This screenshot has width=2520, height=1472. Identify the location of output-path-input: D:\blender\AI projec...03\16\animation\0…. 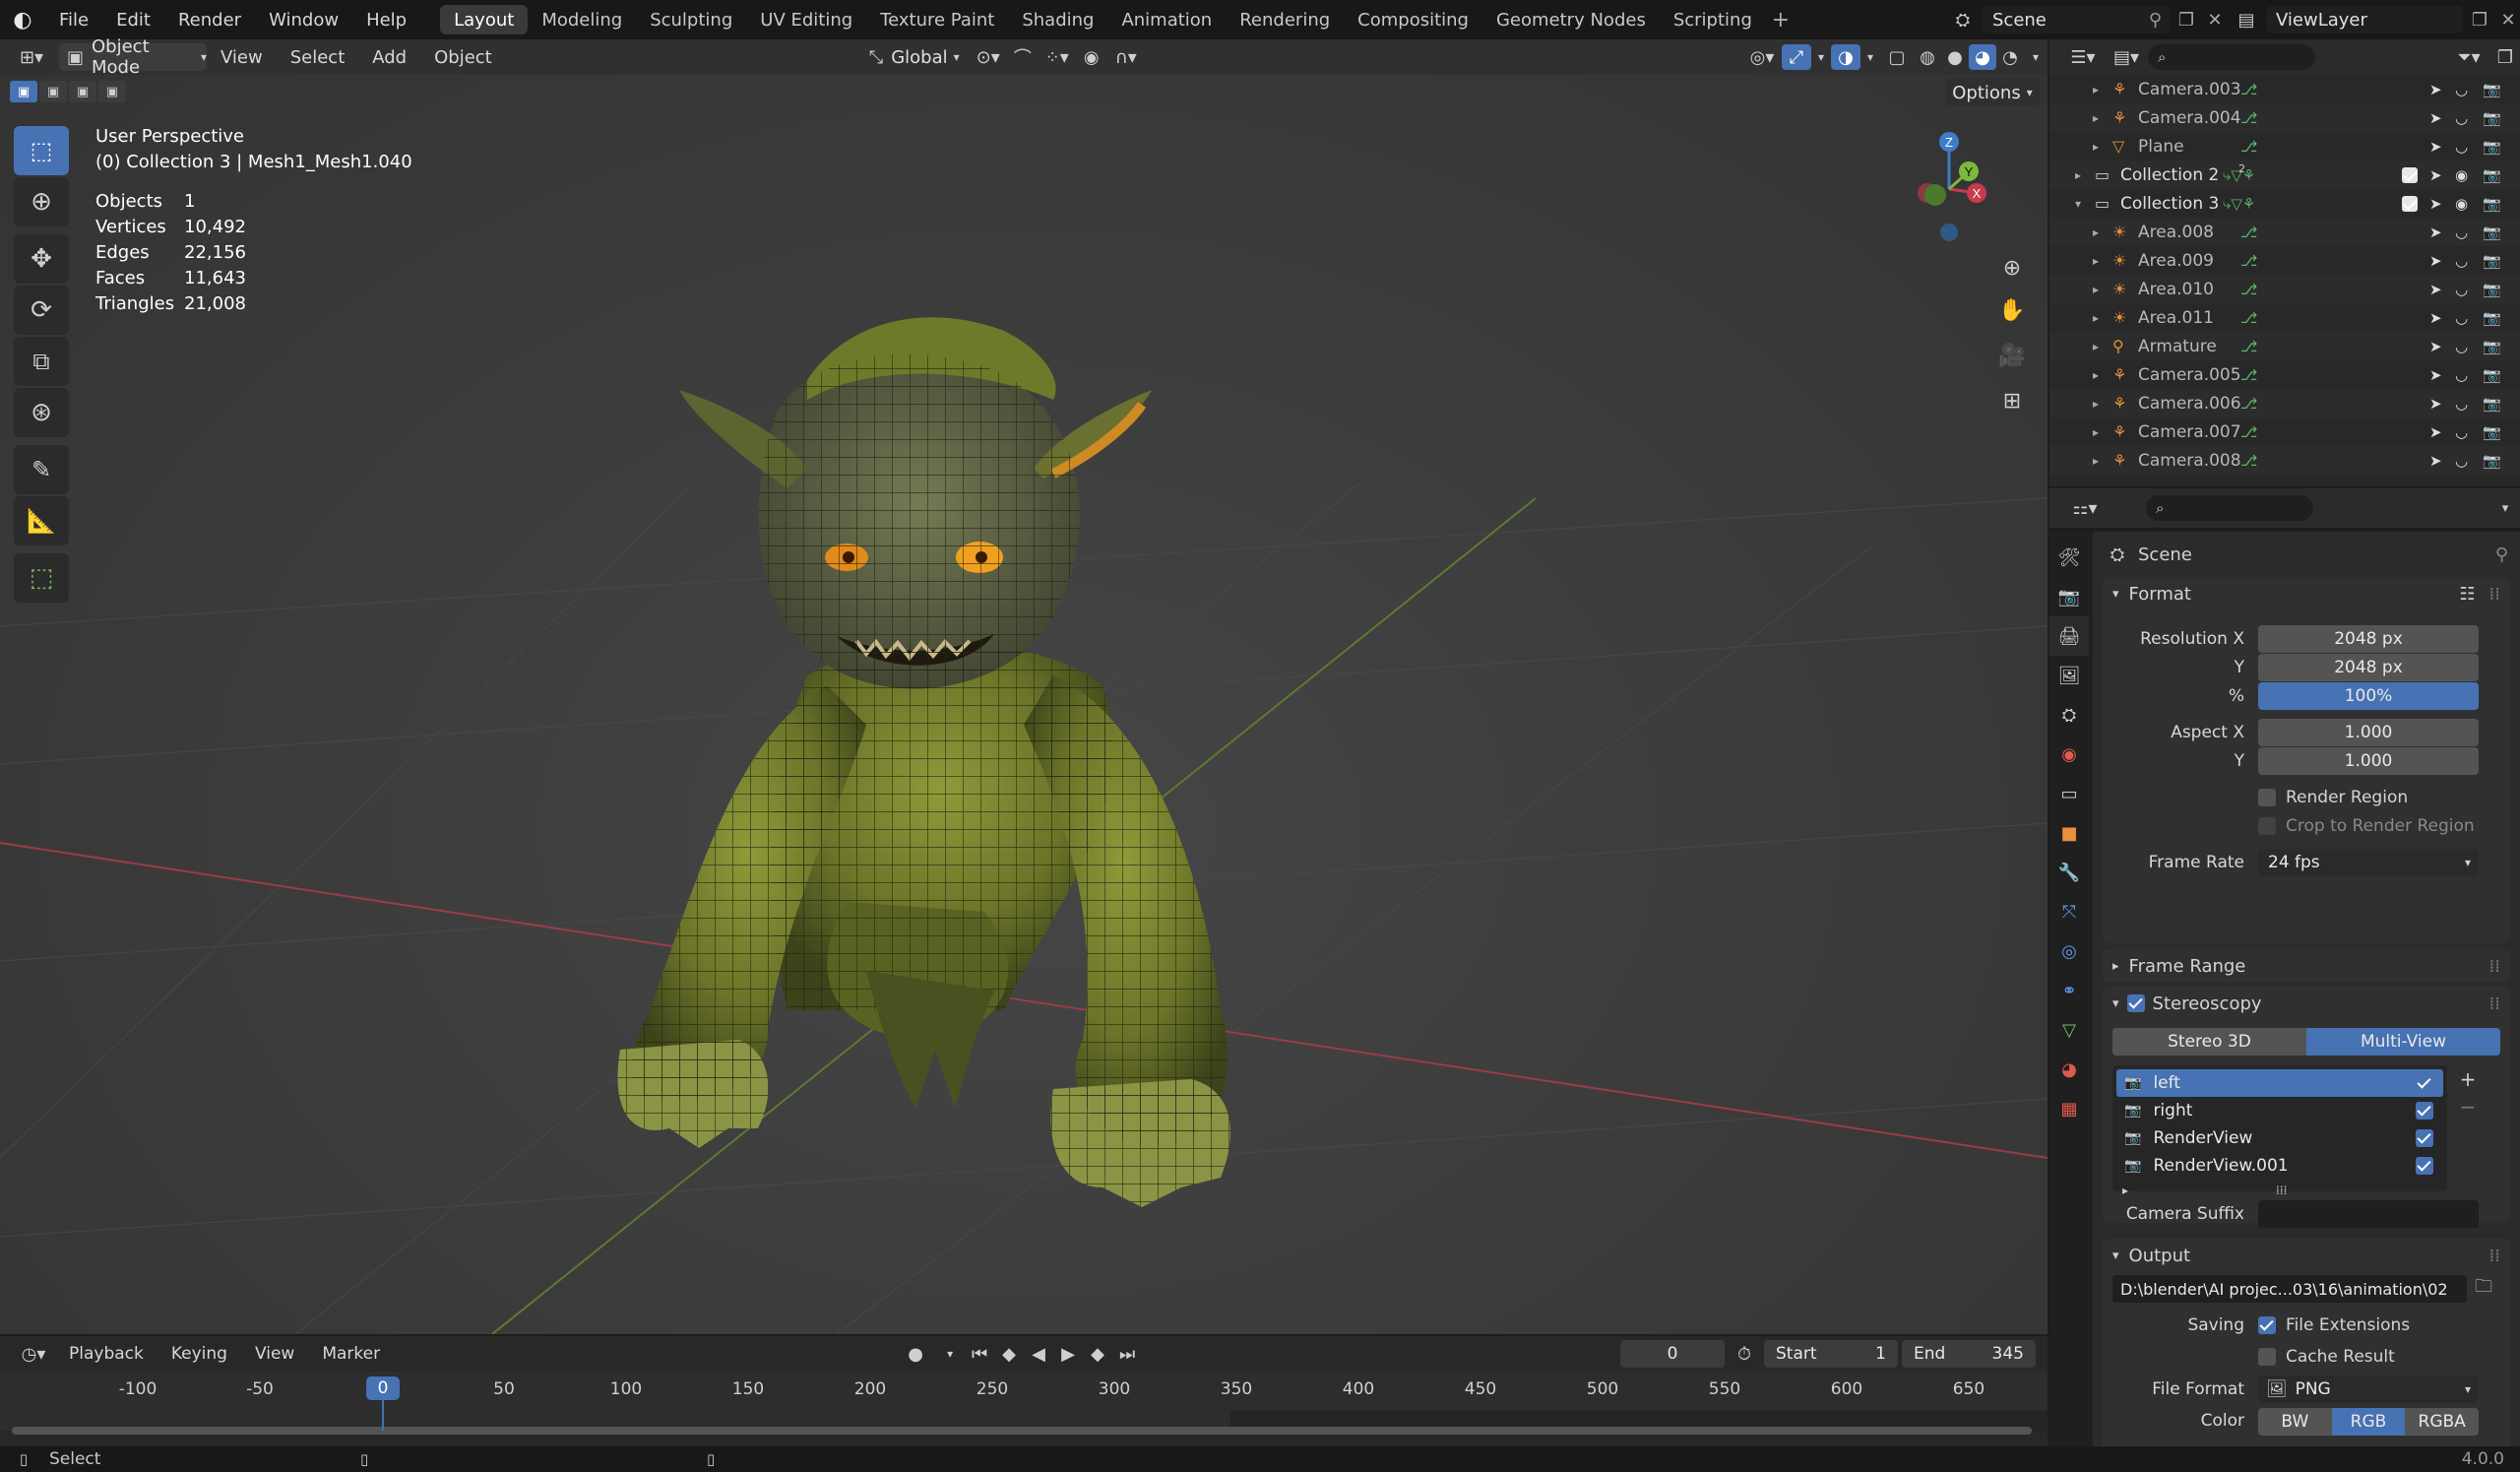
(2289, 1289).